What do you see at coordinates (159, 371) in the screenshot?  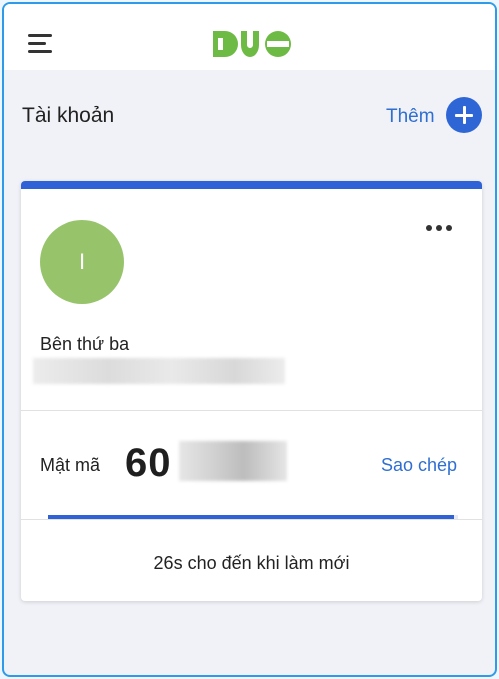 I see `redacted-account-detail` at bounding box center [159, 371].